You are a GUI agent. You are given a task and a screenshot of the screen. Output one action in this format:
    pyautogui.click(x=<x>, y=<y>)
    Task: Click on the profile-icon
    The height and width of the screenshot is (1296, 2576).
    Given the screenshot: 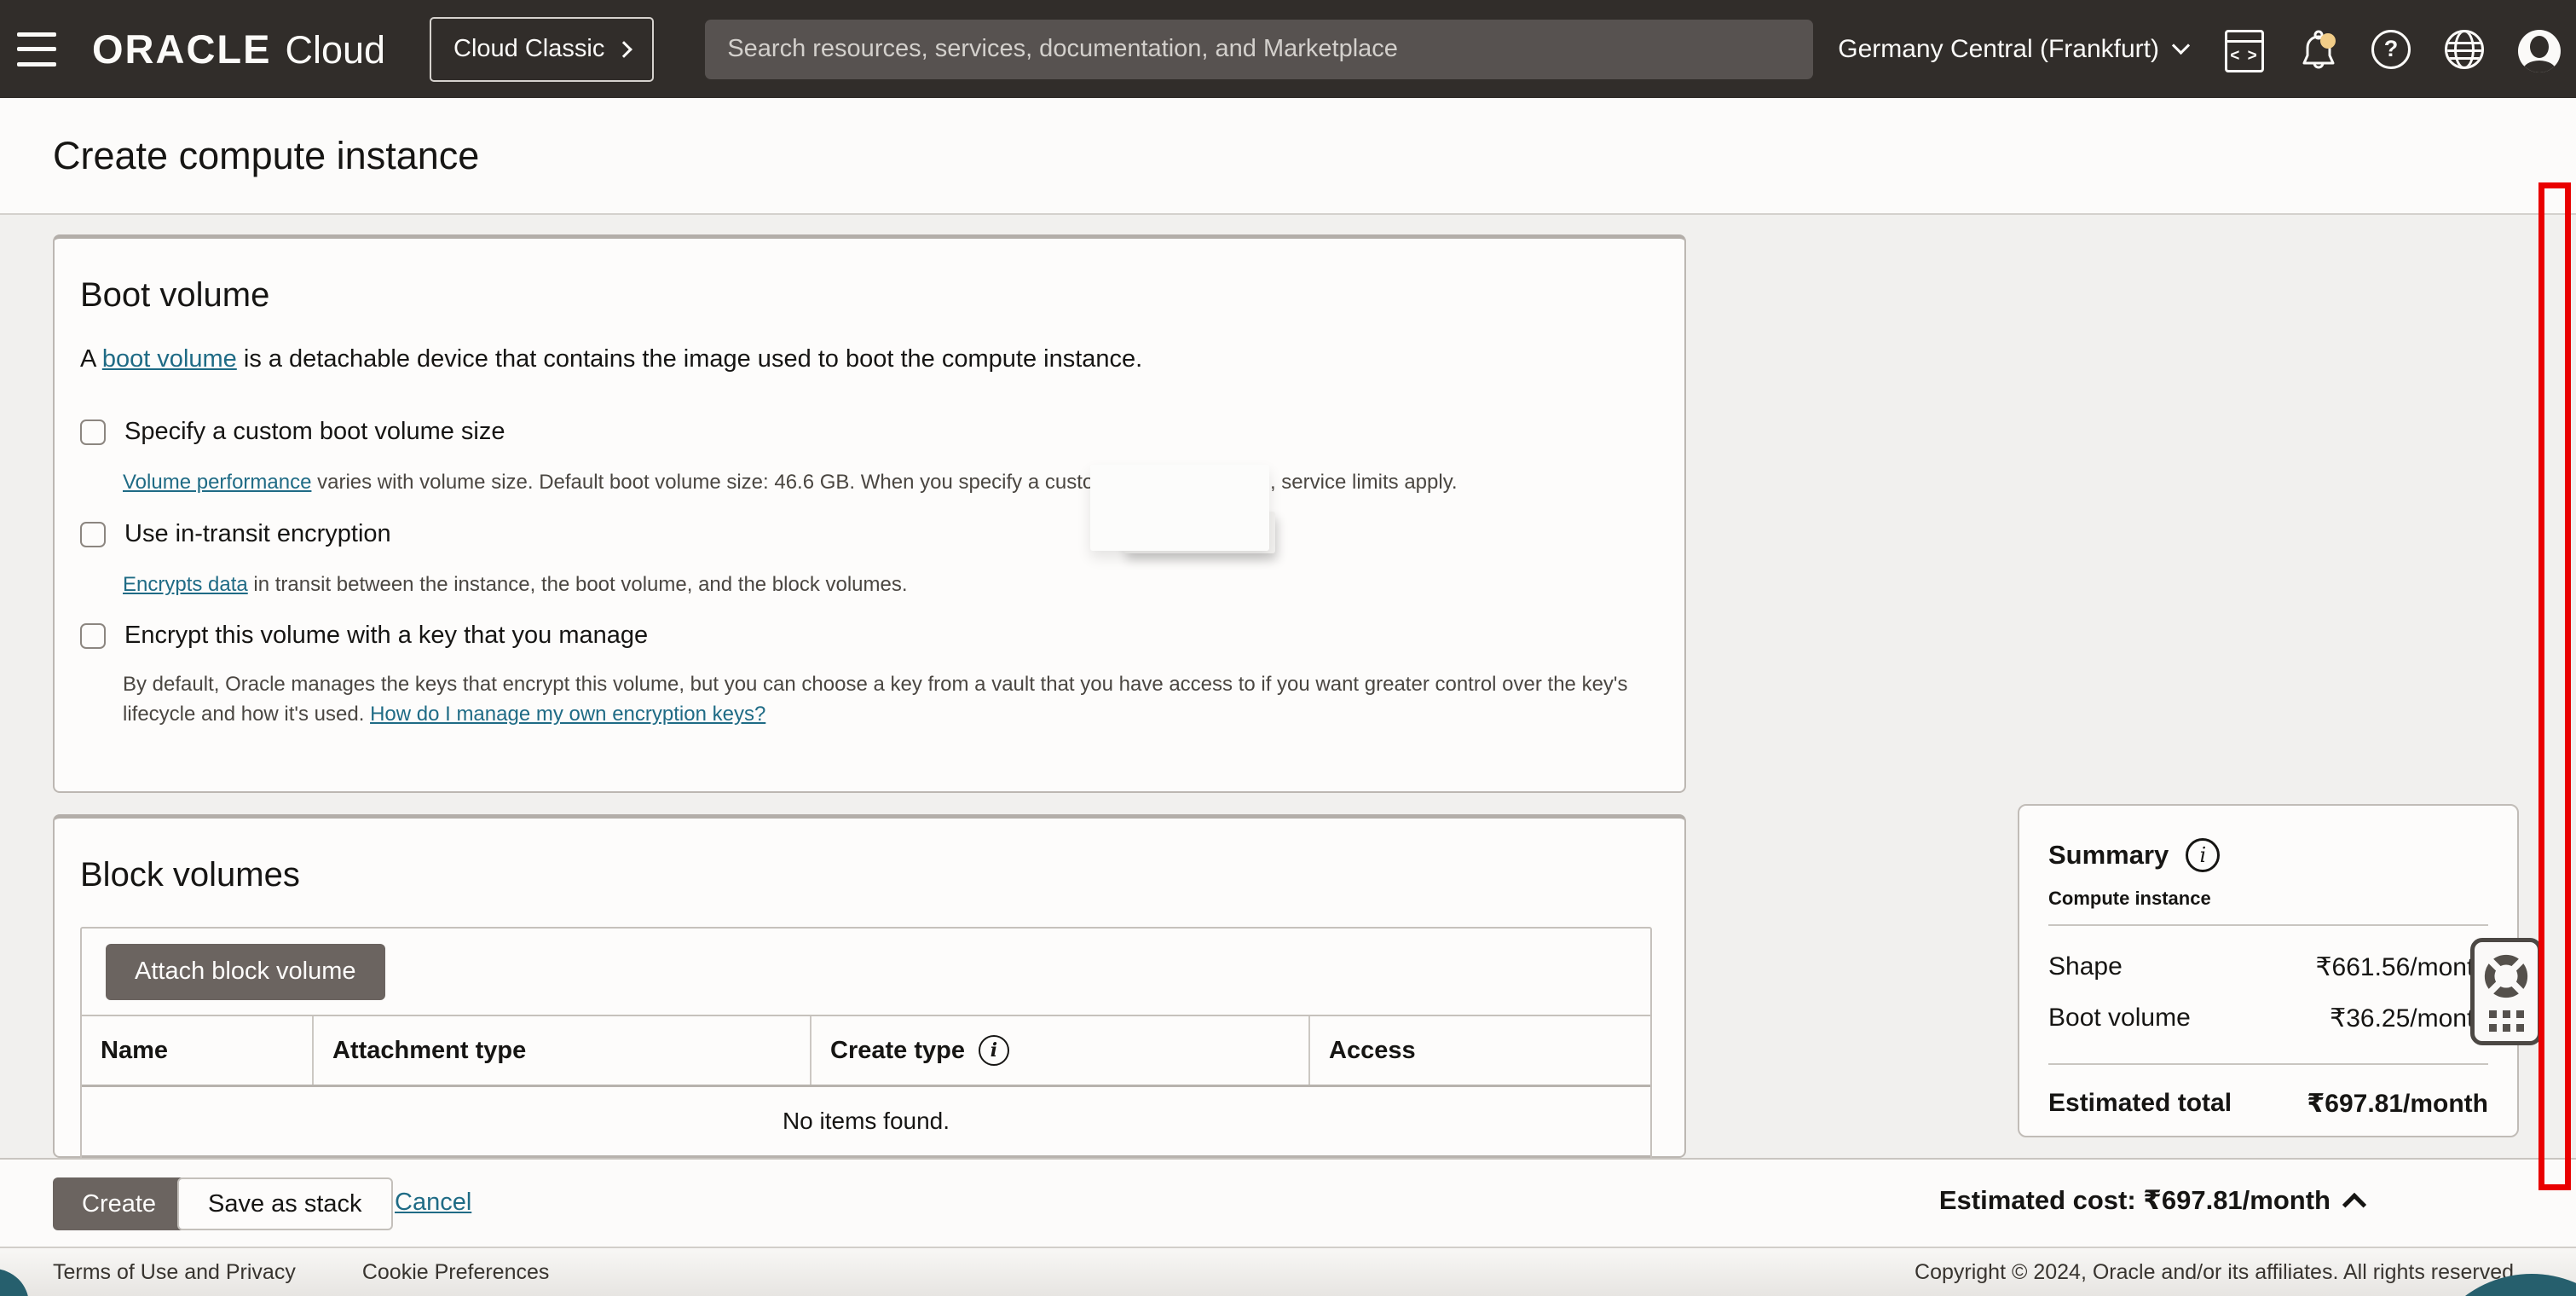 What is the action you would take?
    pyautogui.click(x=2539, y=50)
    